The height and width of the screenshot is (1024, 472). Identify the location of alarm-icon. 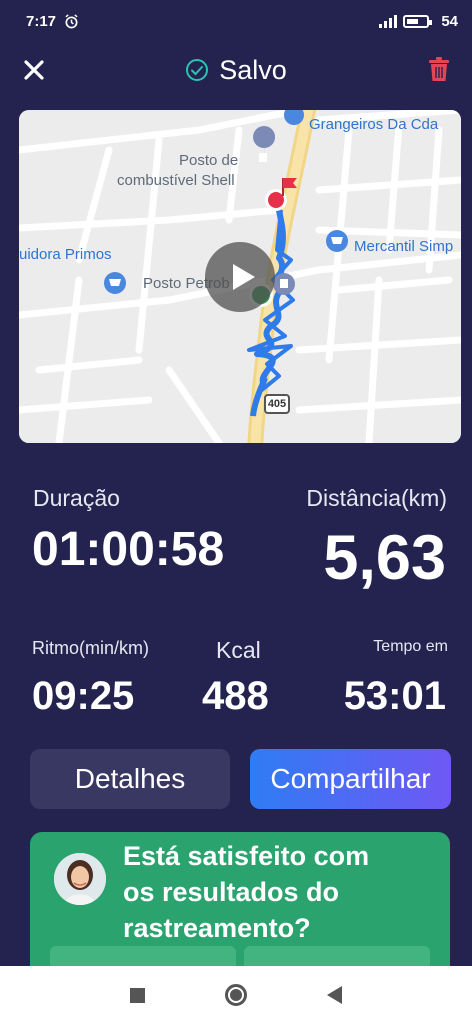
(71, 20).